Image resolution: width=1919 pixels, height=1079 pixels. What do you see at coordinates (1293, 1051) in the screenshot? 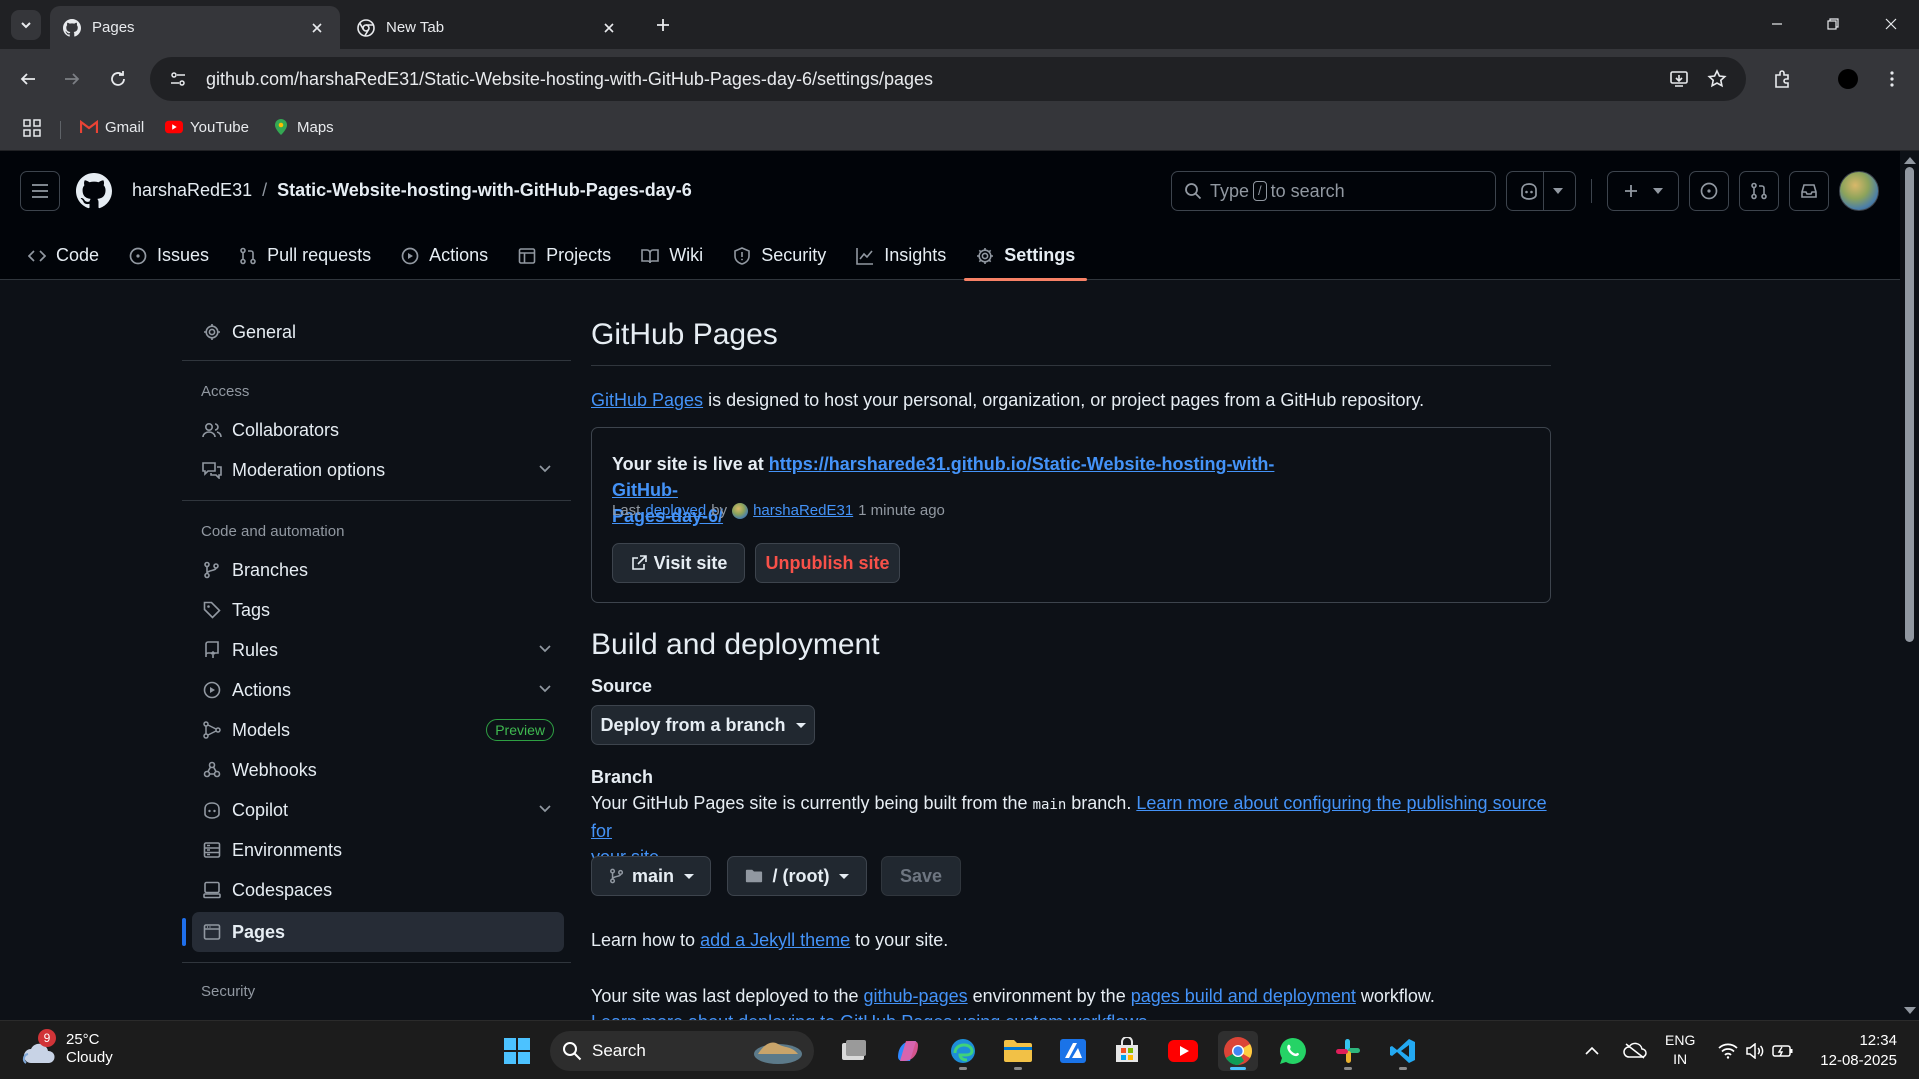
I see `whatsapp-app` at bounding box center [1293, 1051].